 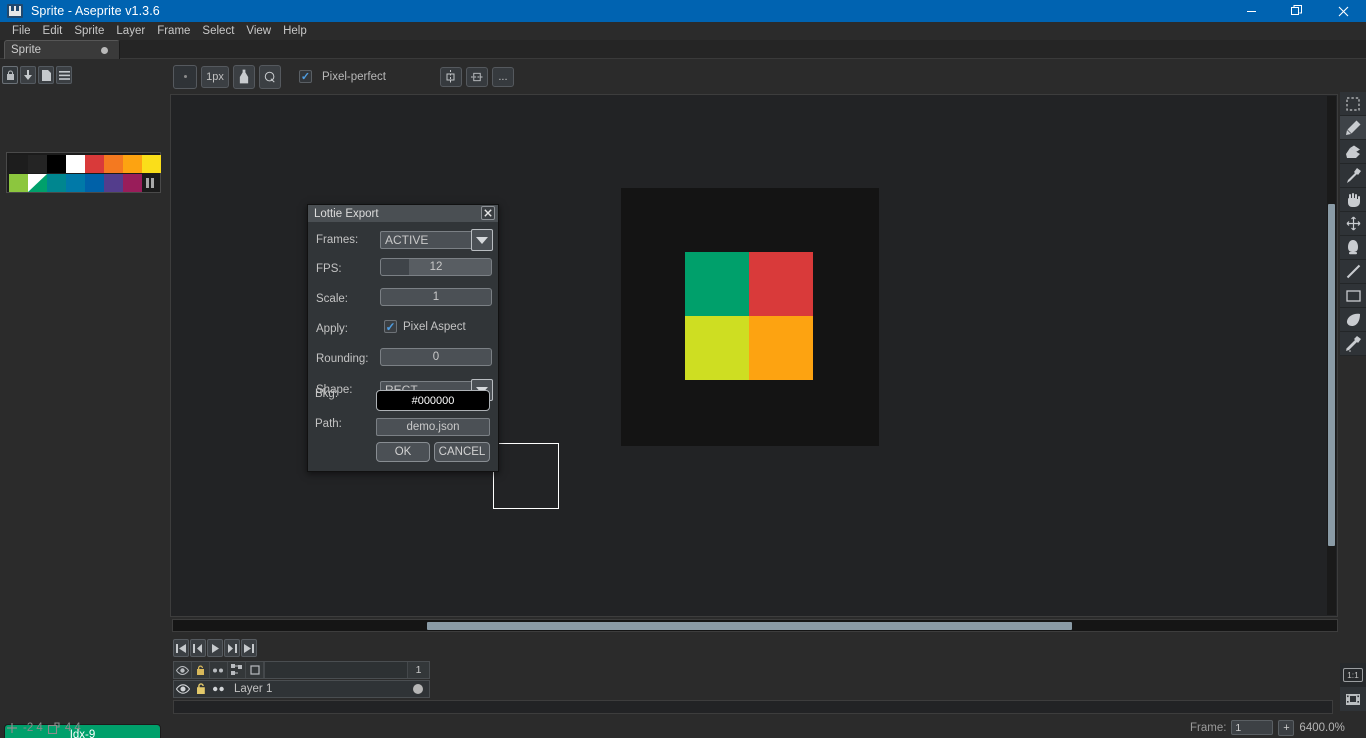 What do you see at coordinates (418, 670) in the screenshot?
I see `frame-number-header: 1` at bounding box center [418, 670].